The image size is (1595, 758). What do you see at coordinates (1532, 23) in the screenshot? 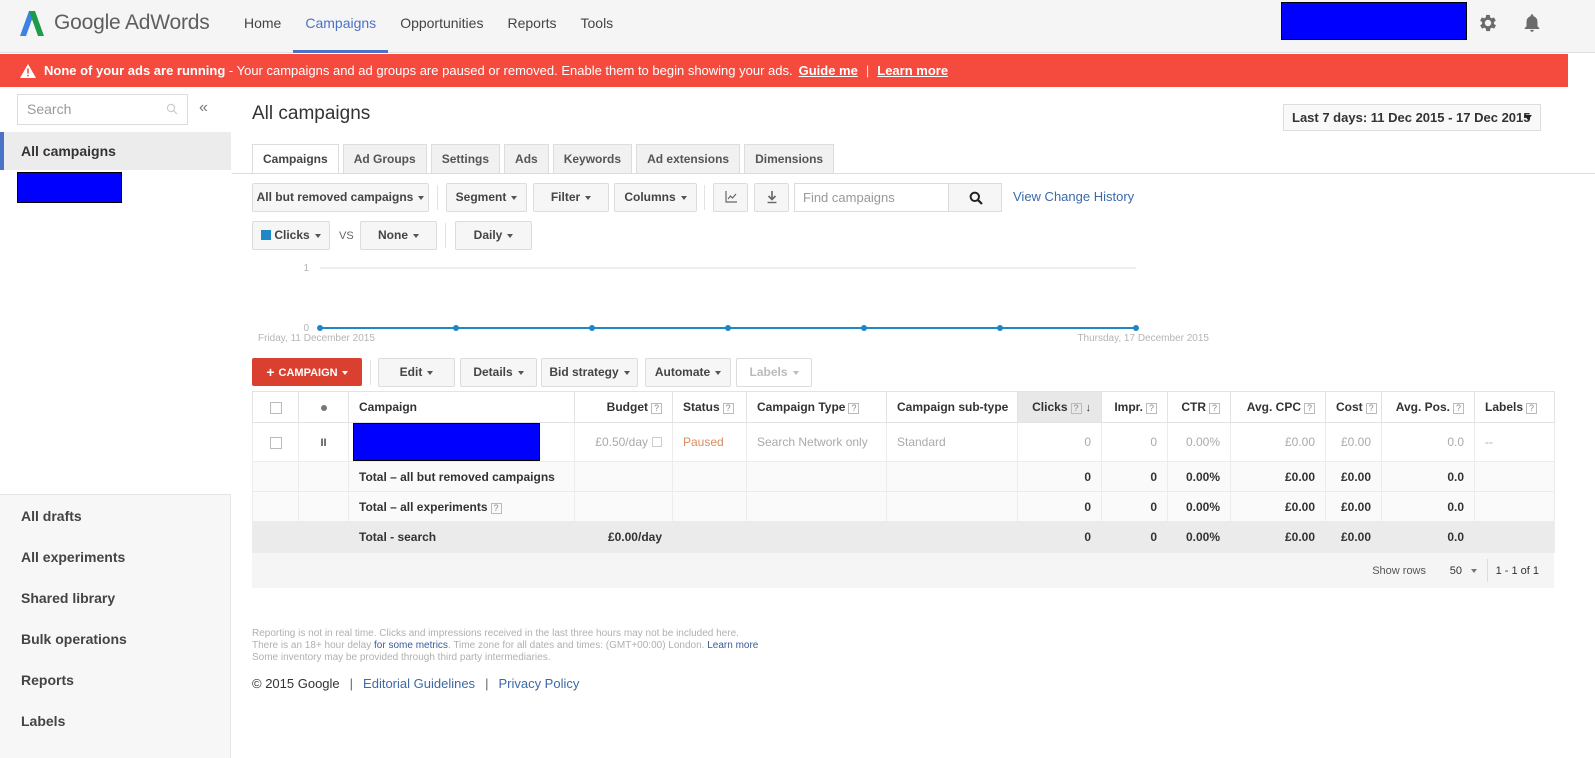
I see `bell-icon` at bounding box center [1532, 23].